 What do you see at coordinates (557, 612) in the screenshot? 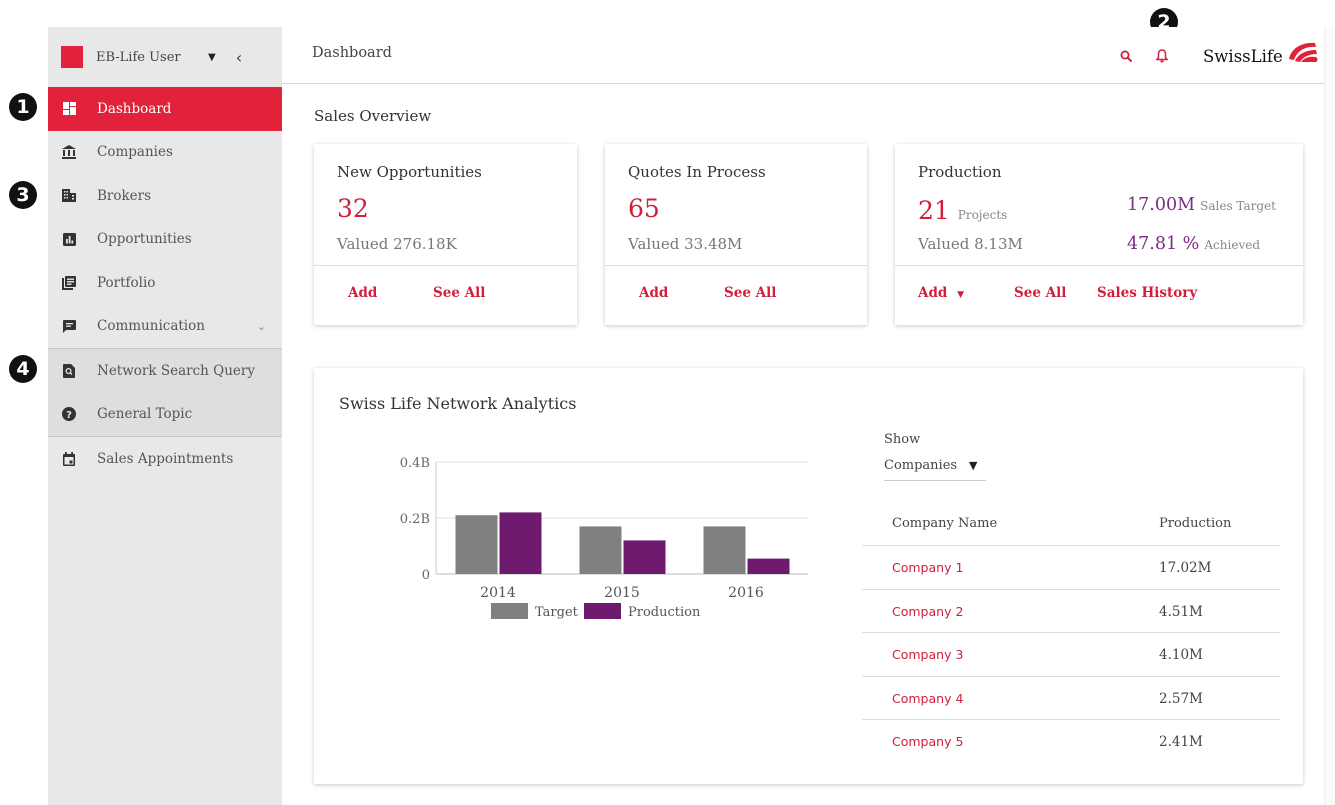
I see `legend-label-target: Target` at bounding box center [557, 612].